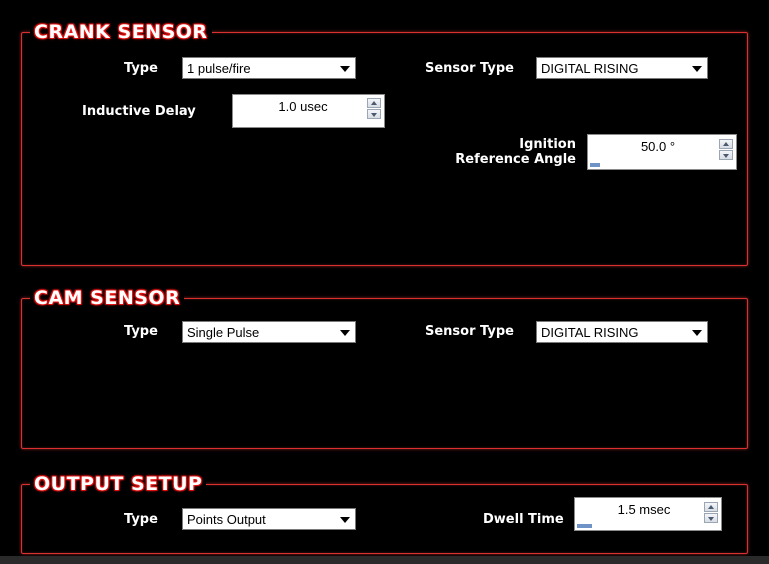 This screenshot has height=564, width=769. What do you see at coordinates (523, 519) in the screenshot?
I see `dwell-time-label: Dwell Time` at bounding box center [523, 519].